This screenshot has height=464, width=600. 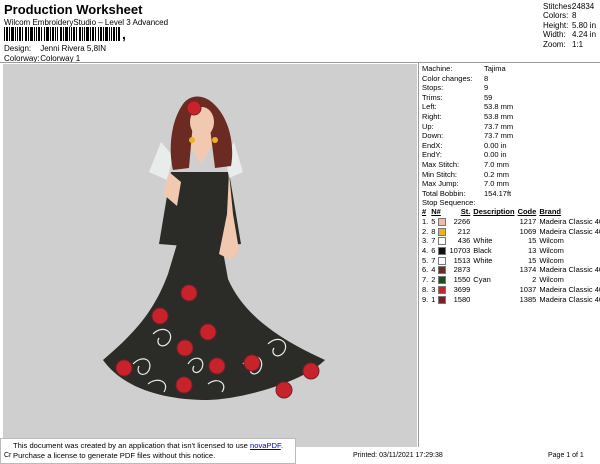 I want to click on stat-row: Height: 5.80 in, so click(x=570, y=25).